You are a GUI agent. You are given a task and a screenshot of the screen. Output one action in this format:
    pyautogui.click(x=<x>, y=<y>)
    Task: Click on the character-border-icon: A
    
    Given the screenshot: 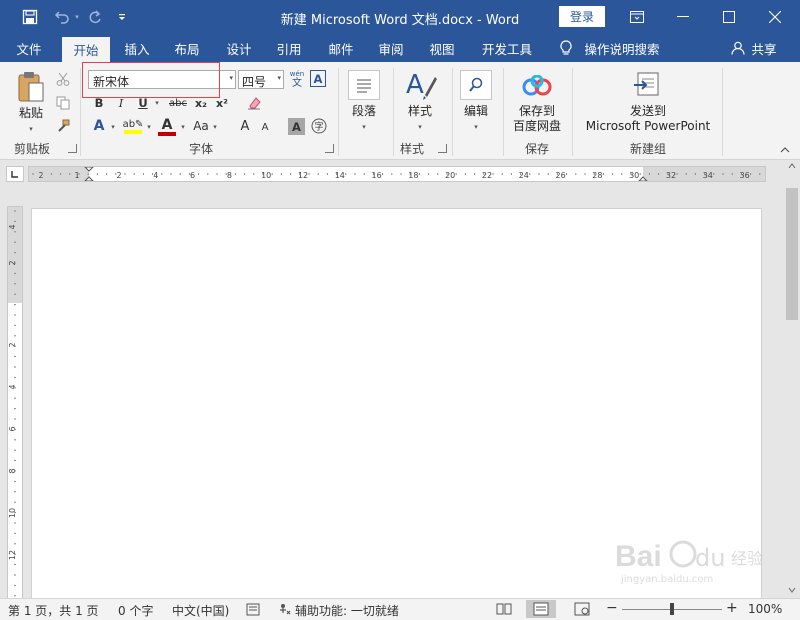 What is the action you would take?
    pyautogui.click(x=318, y=78)
    